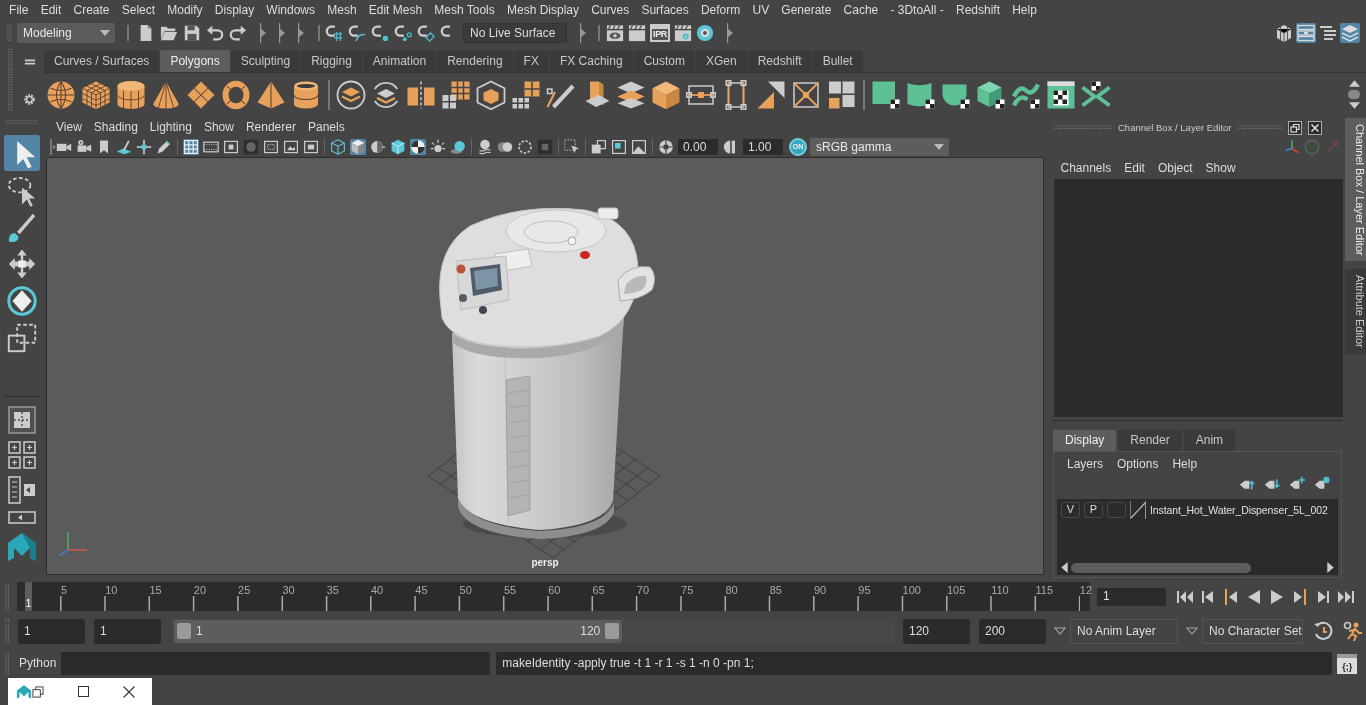 The image size is (1366, 705). What do you see at coordinates (572, 147) in the screenshot?
I see `dashed-select-cursor-icon` at bounding box center [572, 147].